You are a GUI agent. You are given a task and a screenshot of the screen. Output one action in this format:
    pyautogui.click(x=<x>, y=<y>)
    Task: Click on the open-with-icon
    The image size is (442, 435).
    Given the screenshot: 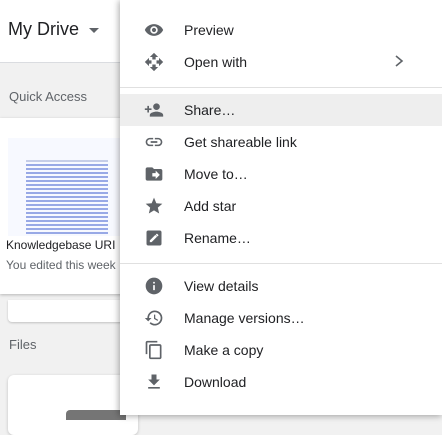 What is the action you would take?
    pyautogui.click(x=154, y=62)
    